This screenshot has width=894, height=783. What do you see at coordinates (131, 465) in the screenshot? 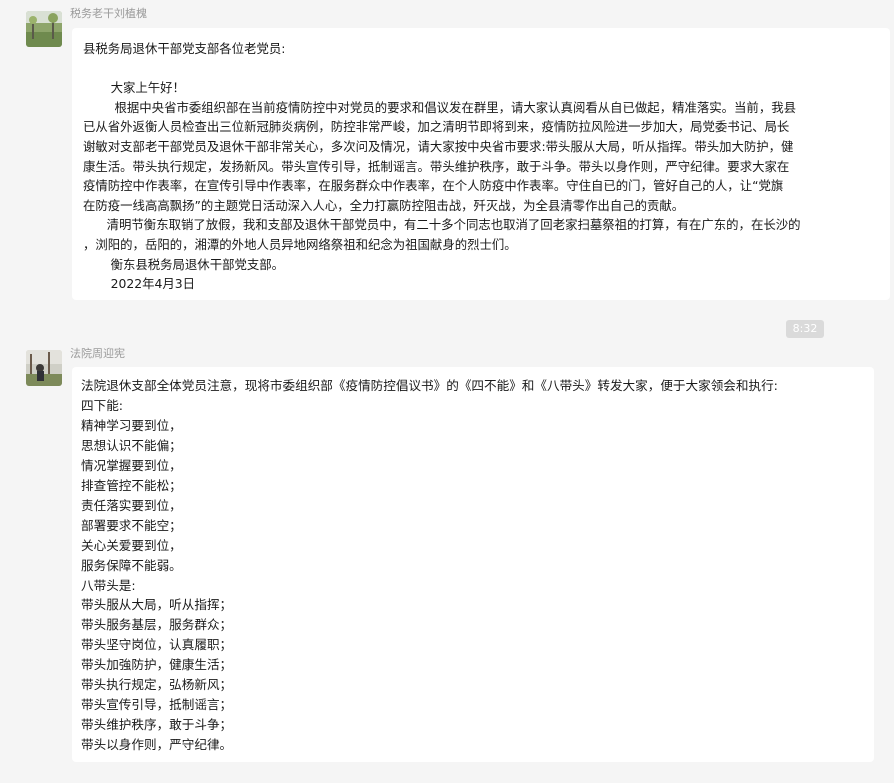
I see `message-line: 情况掌握要到位，` at bounding box center [131, 465].